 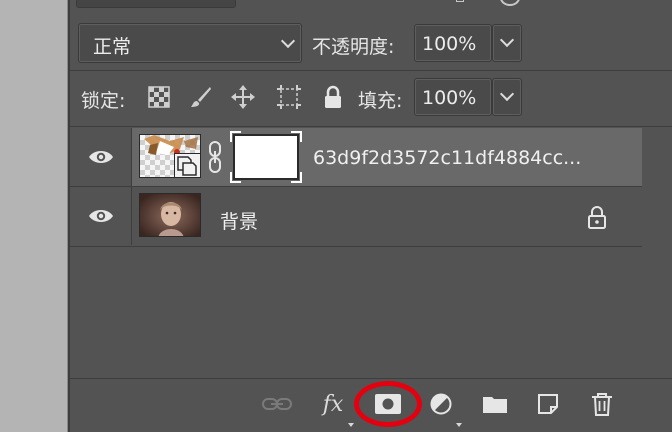 What do you see at coordinates (460, 1) in the screenshot?
I see `truncated-tick` at bounding box center [460, 1].